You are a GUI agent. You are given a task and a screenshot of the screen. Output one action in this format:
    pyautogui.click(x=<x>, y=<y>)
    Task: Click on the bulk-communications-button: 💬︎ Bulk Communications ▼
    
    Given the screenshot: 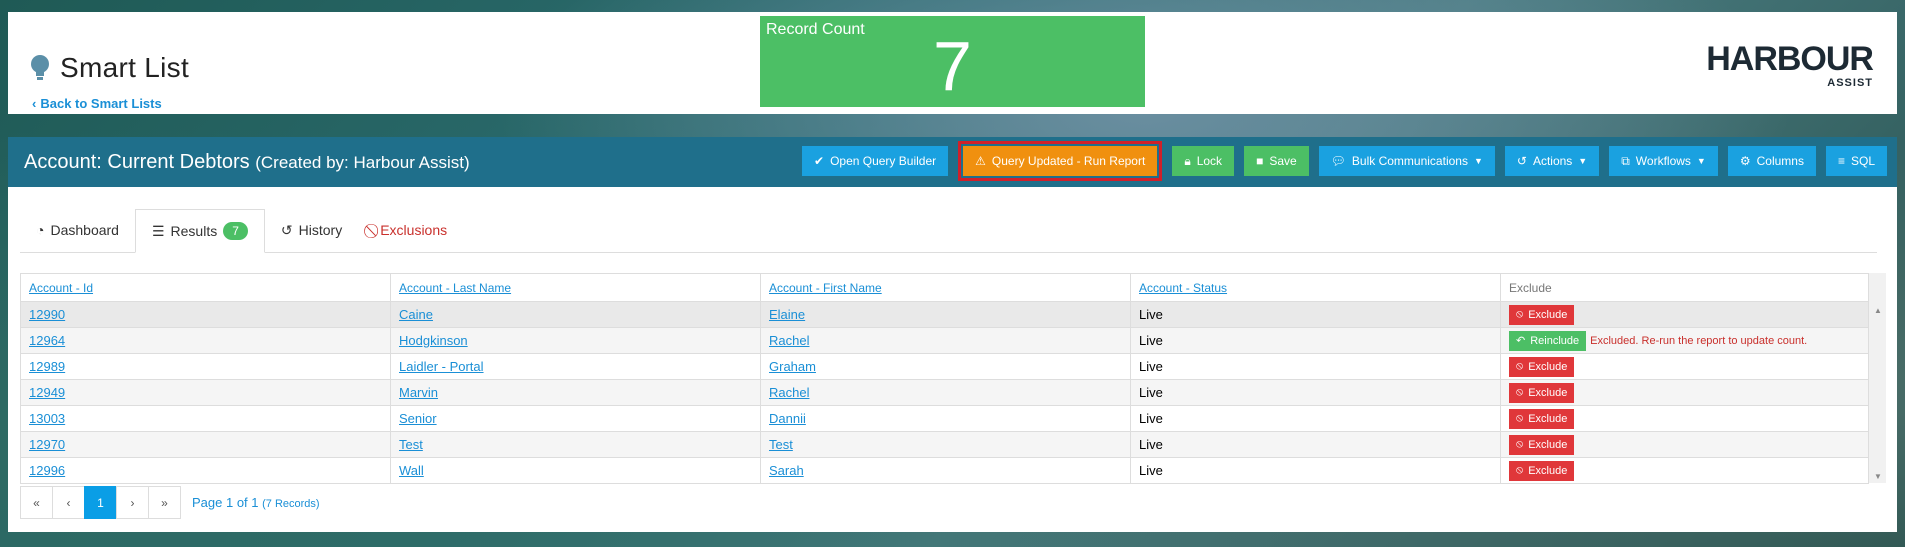 What is the action you would take?
    pyautogui.click(x=1406, y=161)
    